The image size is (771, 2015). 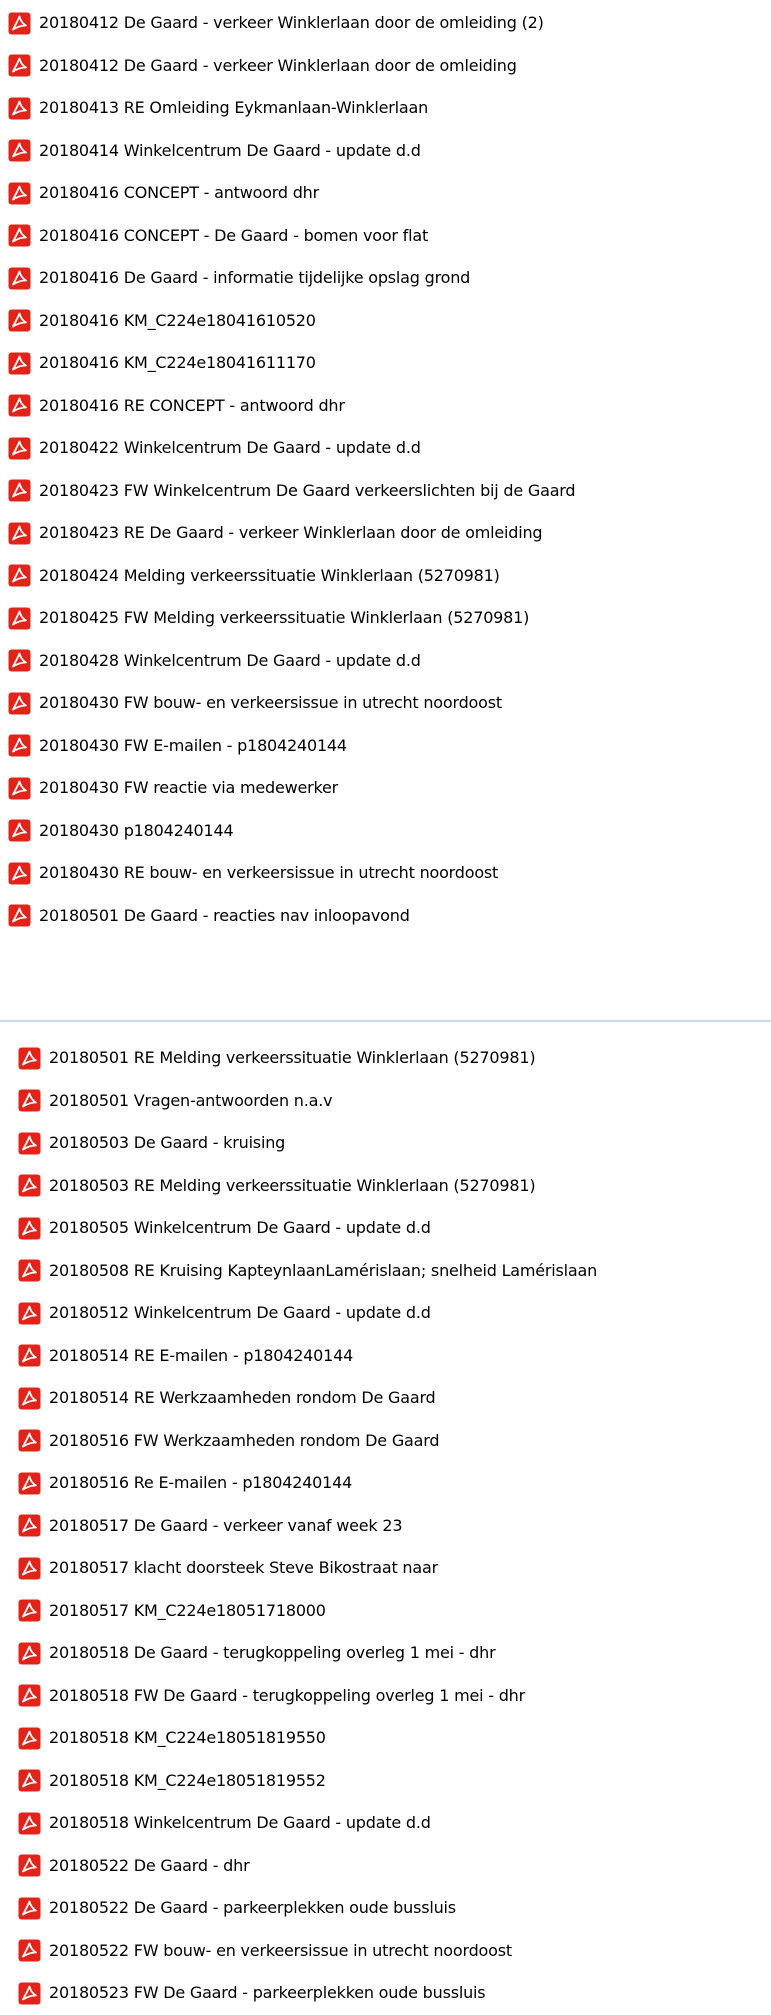 What do you see at coordinates (179, 193) in the screenshot?
I see `file-name: 20180416 CONCEPT - antwoord dhr` at bounding box center [179, 193].